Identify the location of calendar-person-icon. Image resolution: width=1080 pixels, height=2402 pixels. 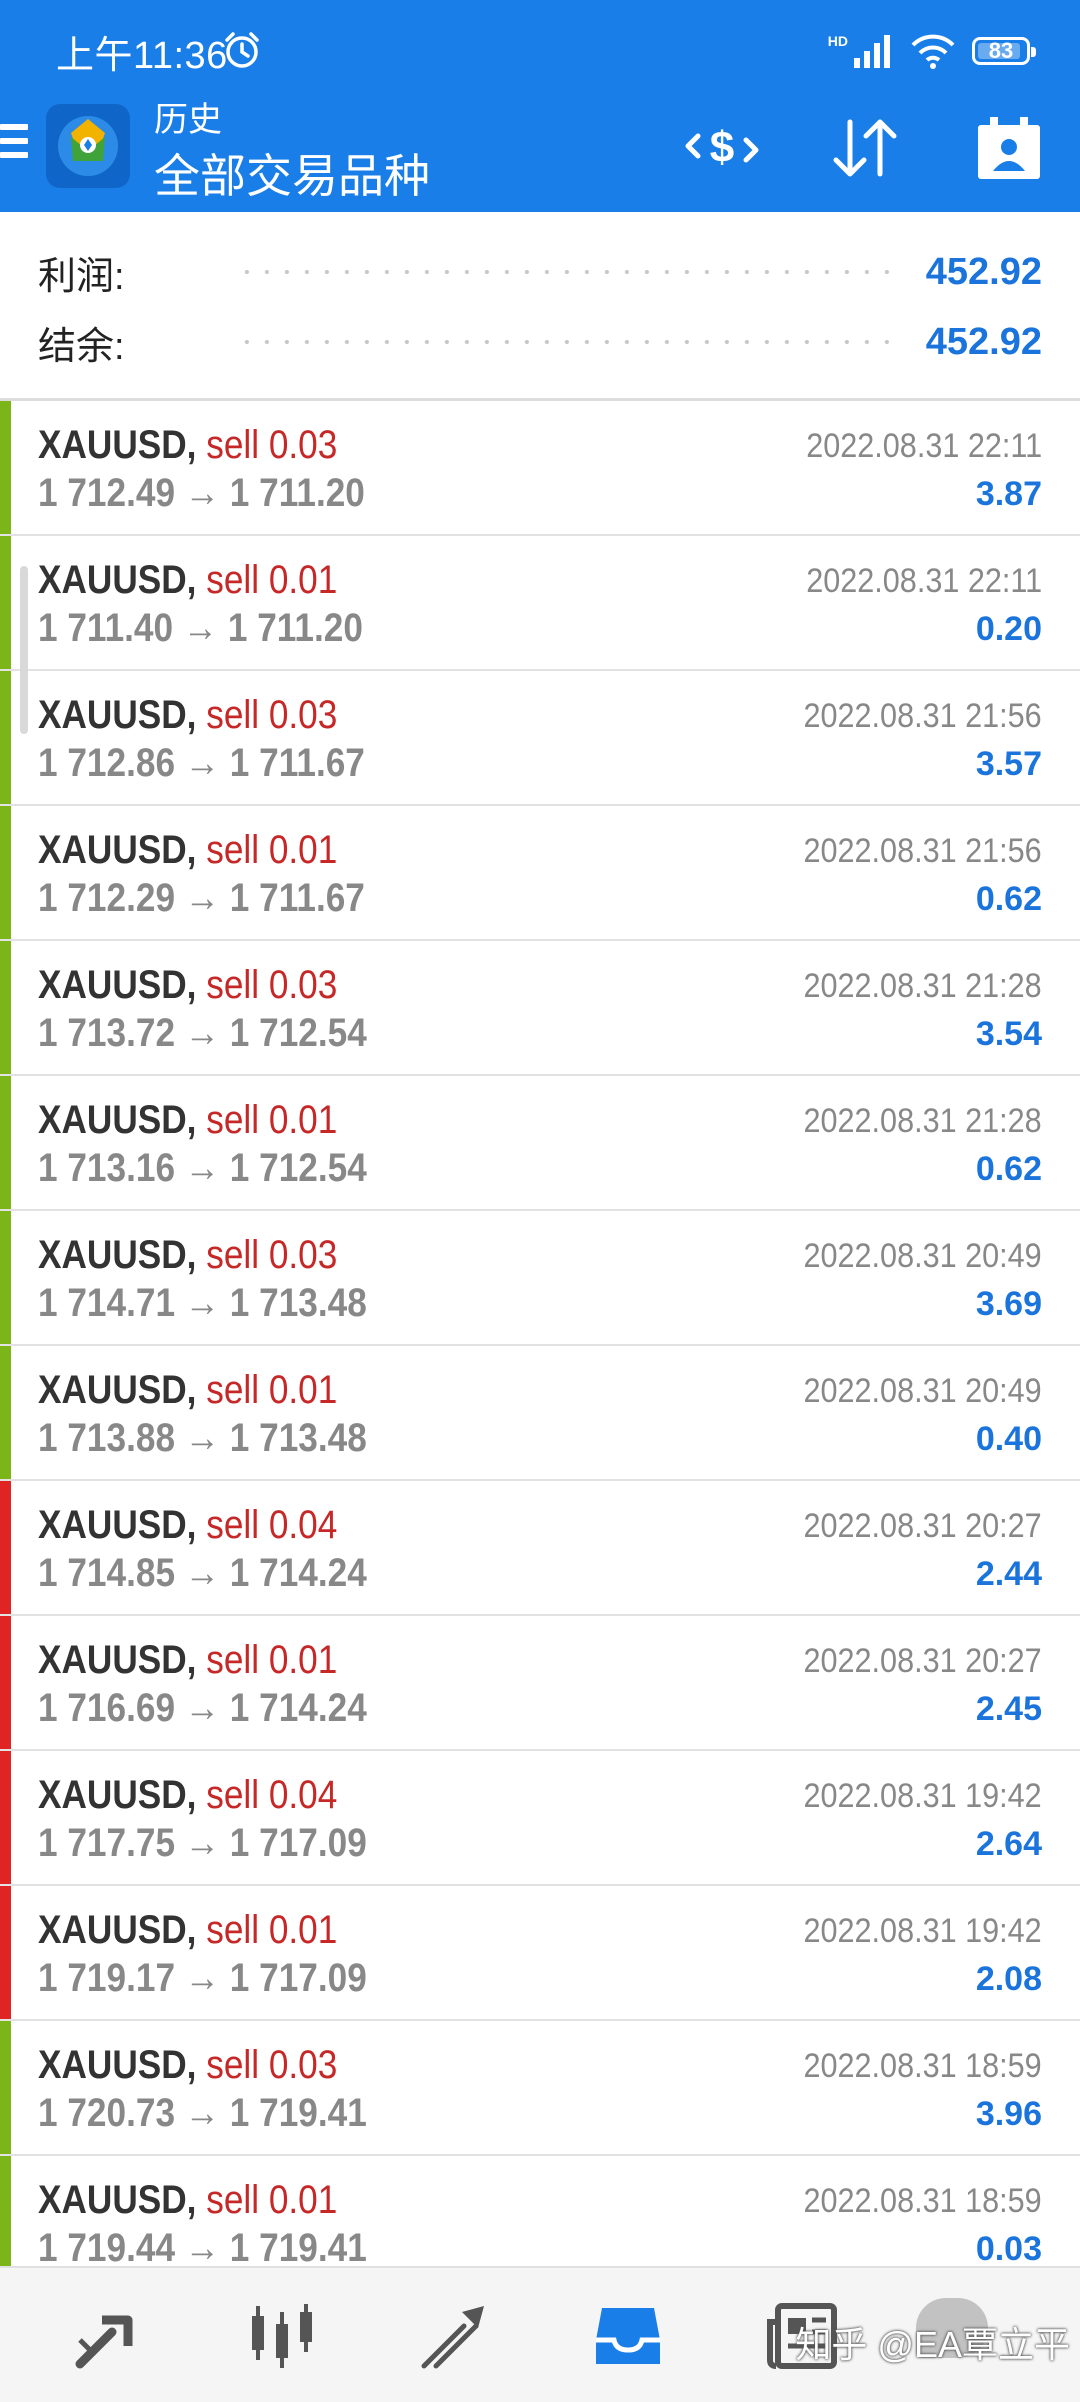
(1009, 148).